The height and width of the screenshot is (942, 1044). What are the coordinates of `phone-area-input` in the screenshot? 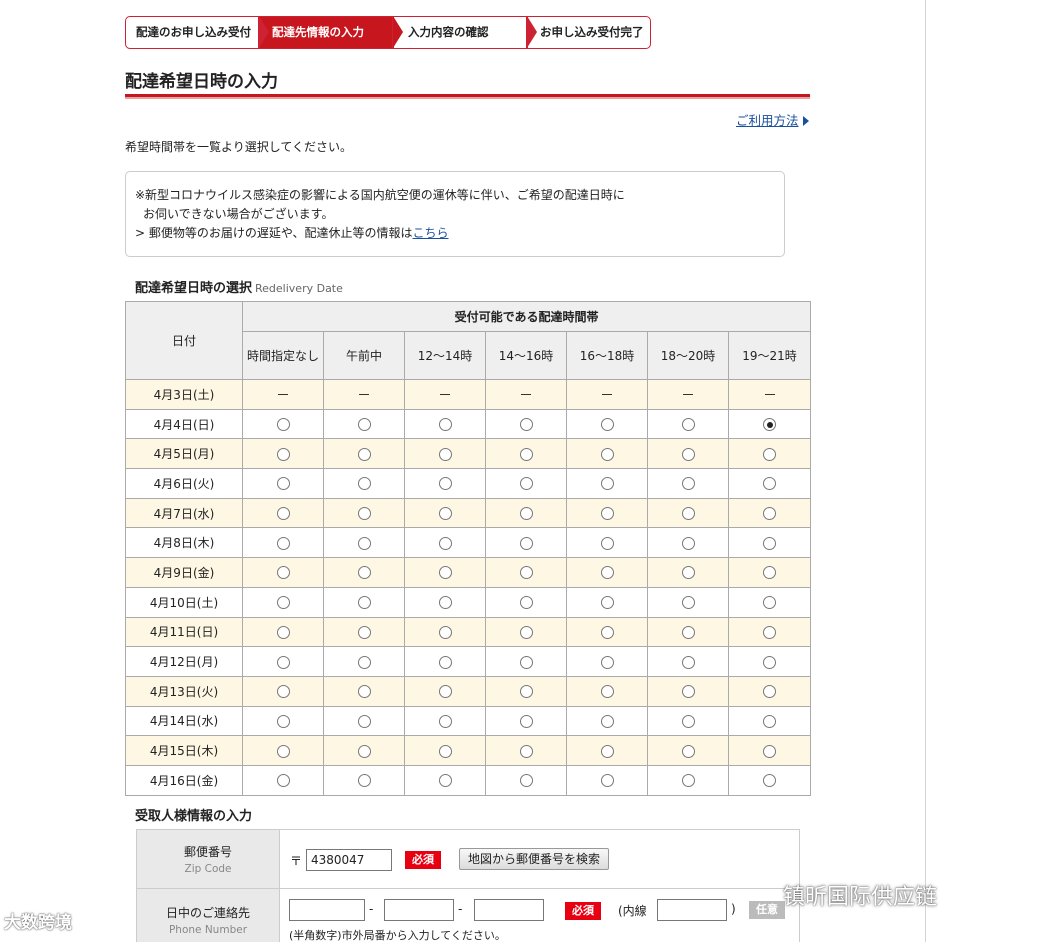 It's located at (327, 910).